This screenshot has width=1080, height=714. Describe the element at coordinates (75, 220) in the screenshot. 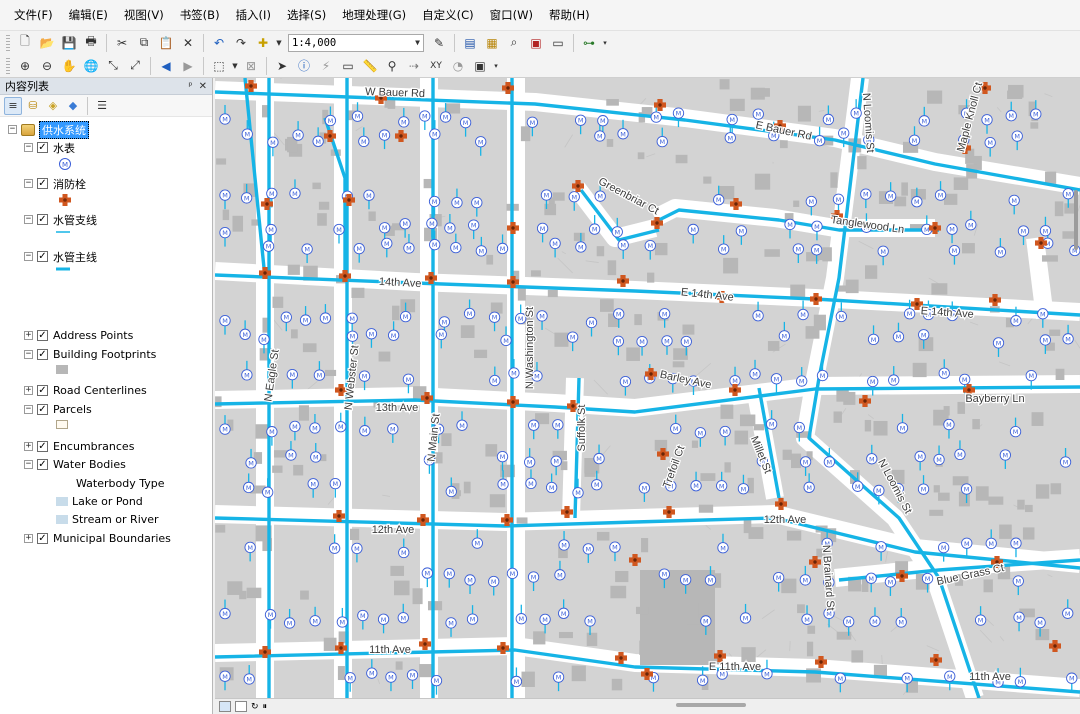

I see `layer-label: 水管支线` at that location.